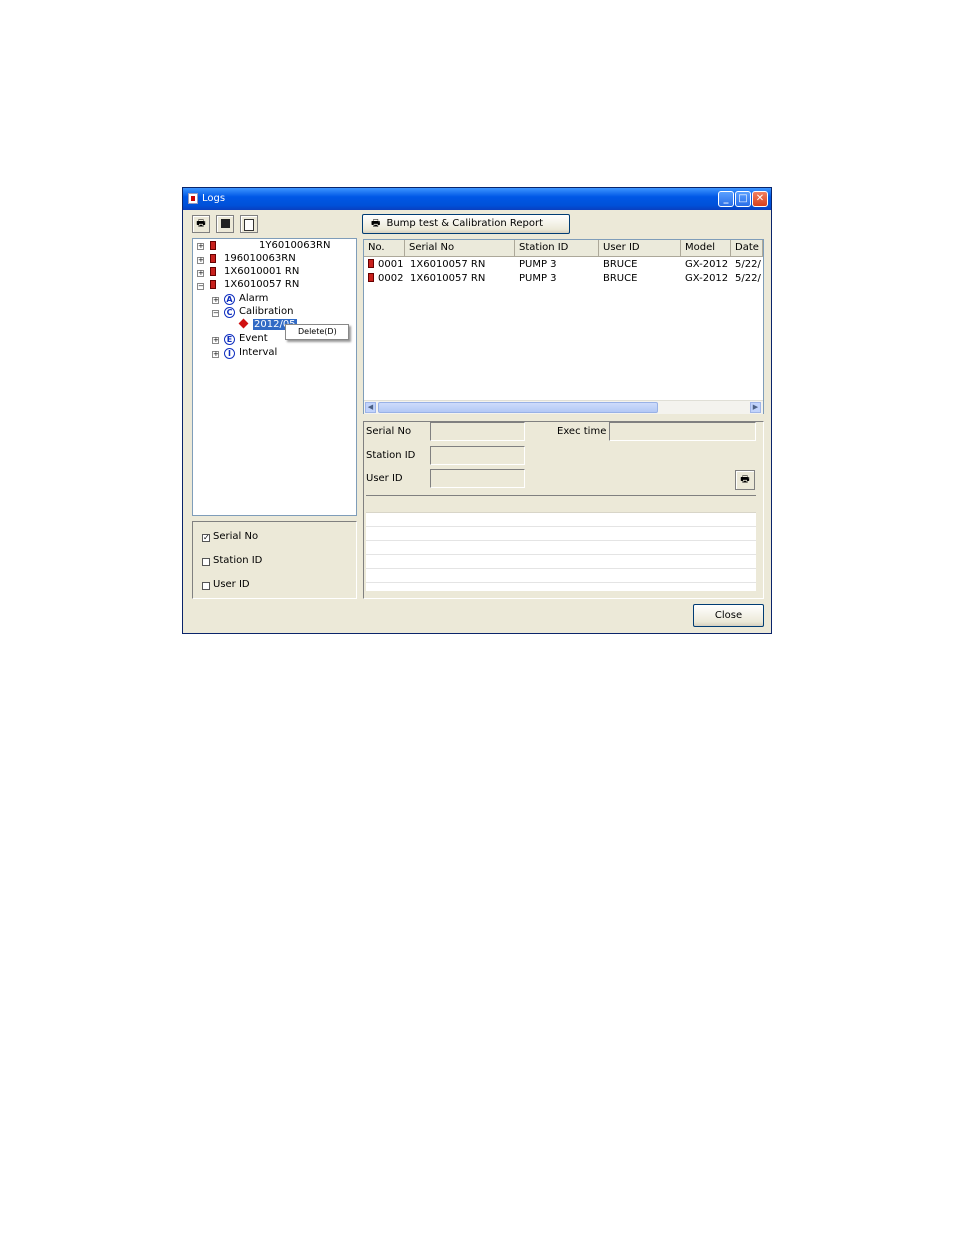  What do you see at coordinates (557, 248) in the screenshot?
I see `column-header: Station ID` at bounding box center [557, 248].